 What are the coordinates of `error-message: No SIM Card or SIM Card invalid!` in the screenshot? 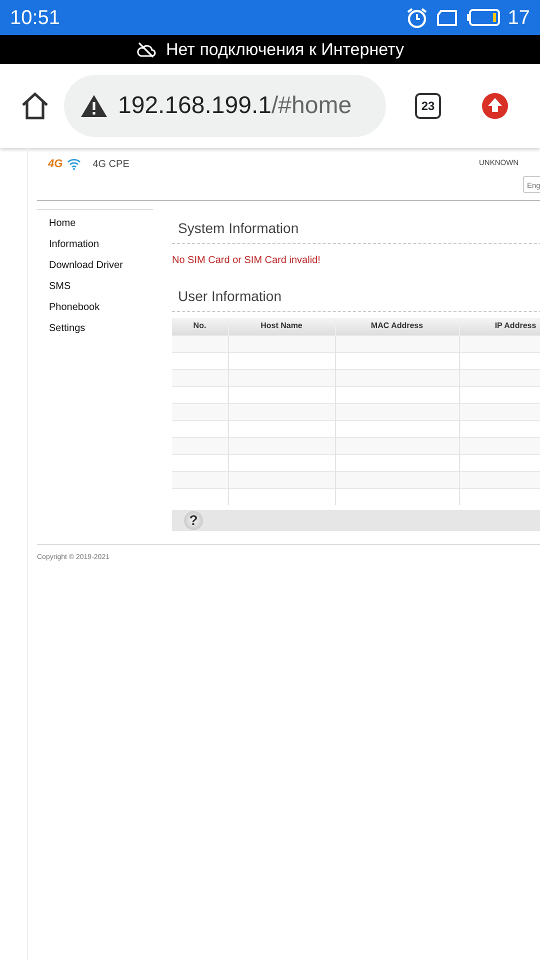 It's located at (247, 261).